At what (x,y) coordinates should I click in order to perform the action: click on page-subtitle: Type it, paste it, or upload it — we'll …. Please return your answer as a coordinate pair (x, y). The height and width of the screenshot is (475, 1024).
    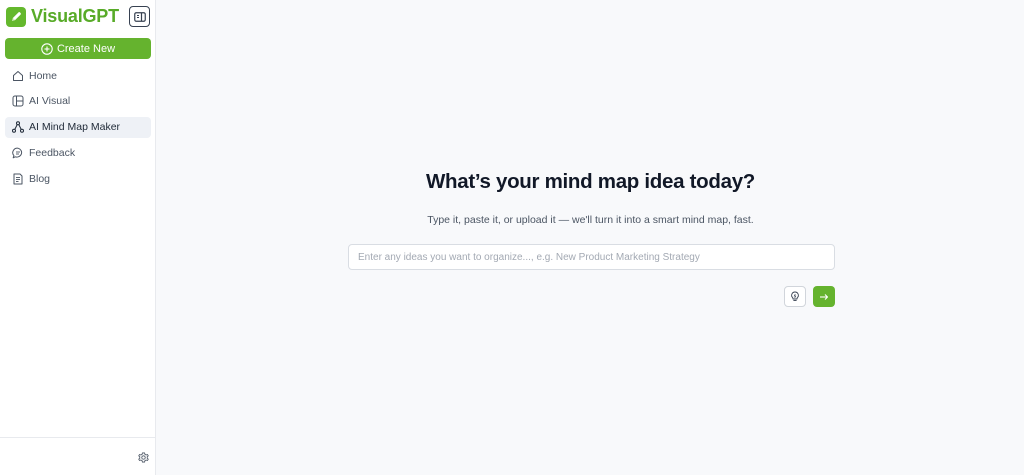
    Looking at the image, I should click on (590, 220).